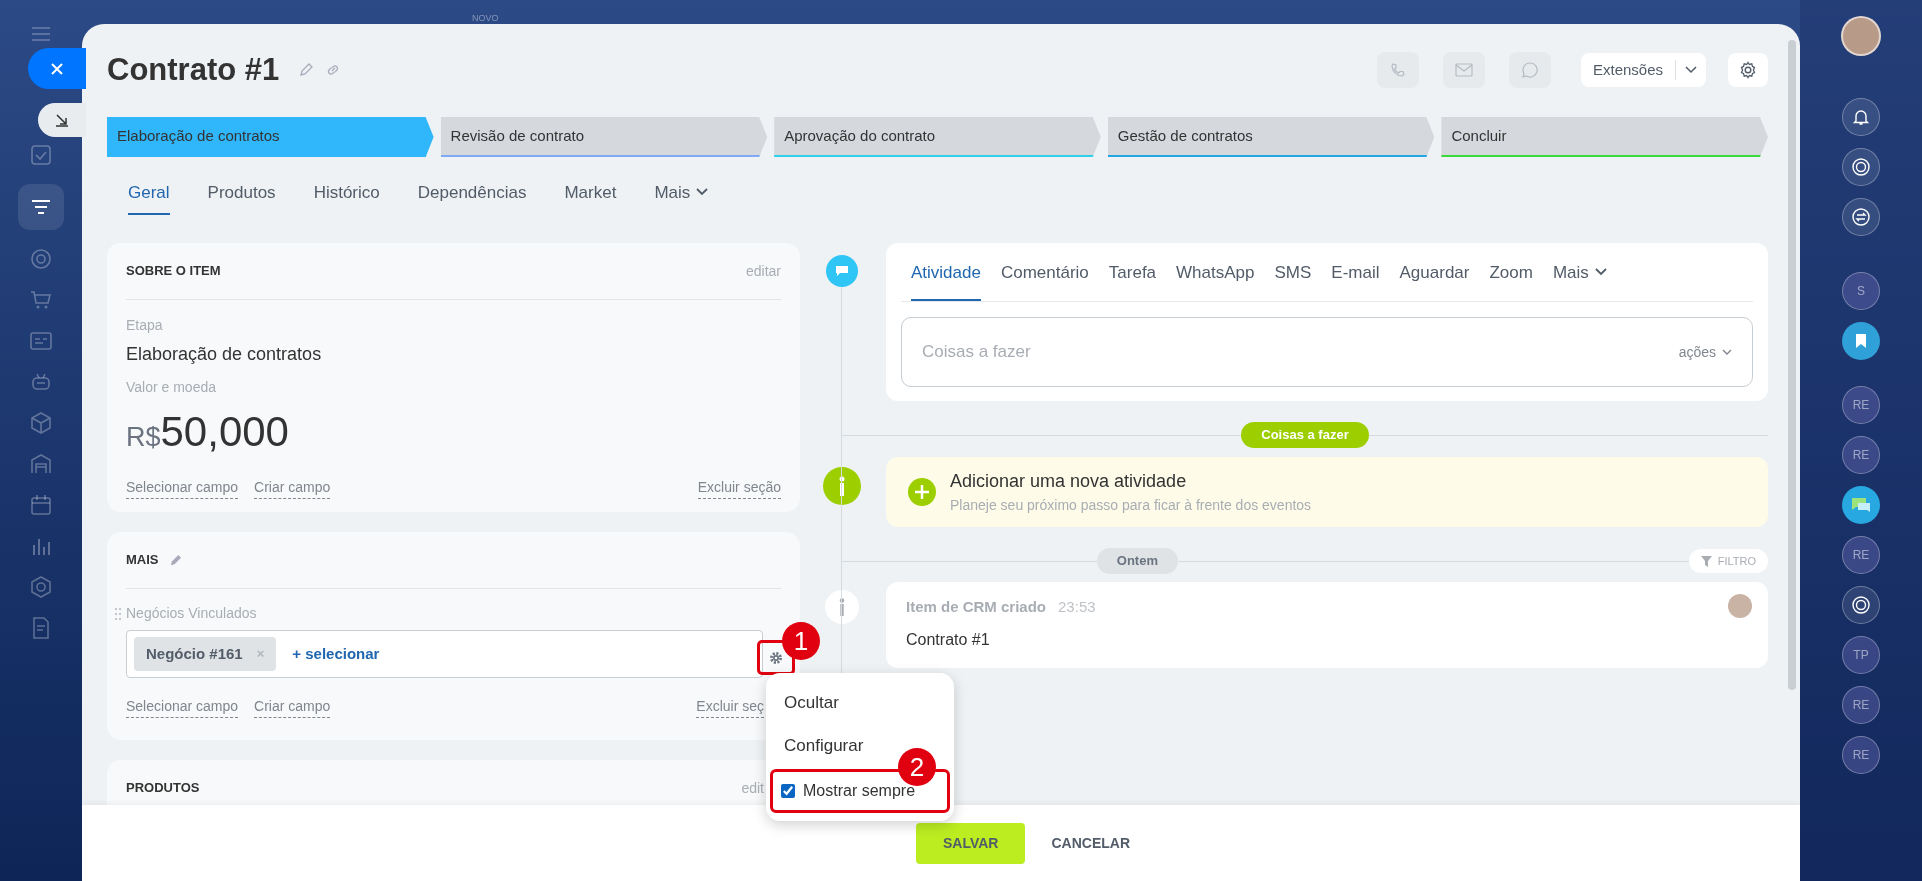 This screenshot has width=1922, height=881. I want to click on checkbox-icon, so click(41, 155).